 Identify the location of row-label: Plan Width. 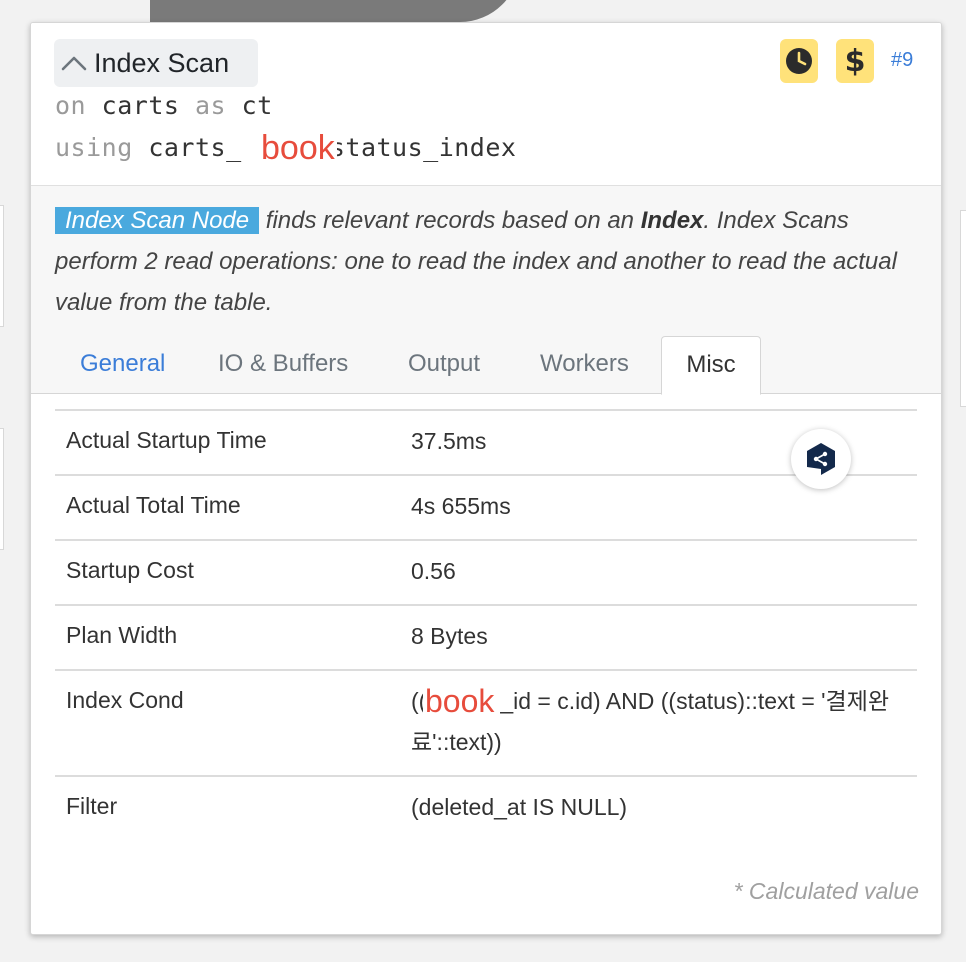
(122, 635).